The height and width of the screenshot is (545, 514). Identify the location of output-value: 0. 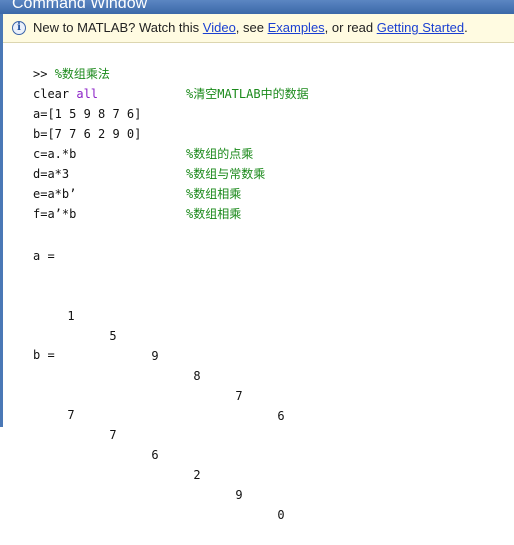
(281, 515).